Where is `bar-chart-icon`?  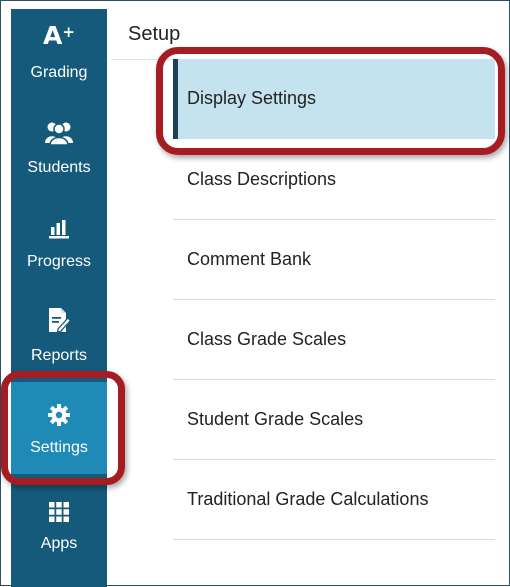
bar-chart-icon is located at coordinates (59, 228).